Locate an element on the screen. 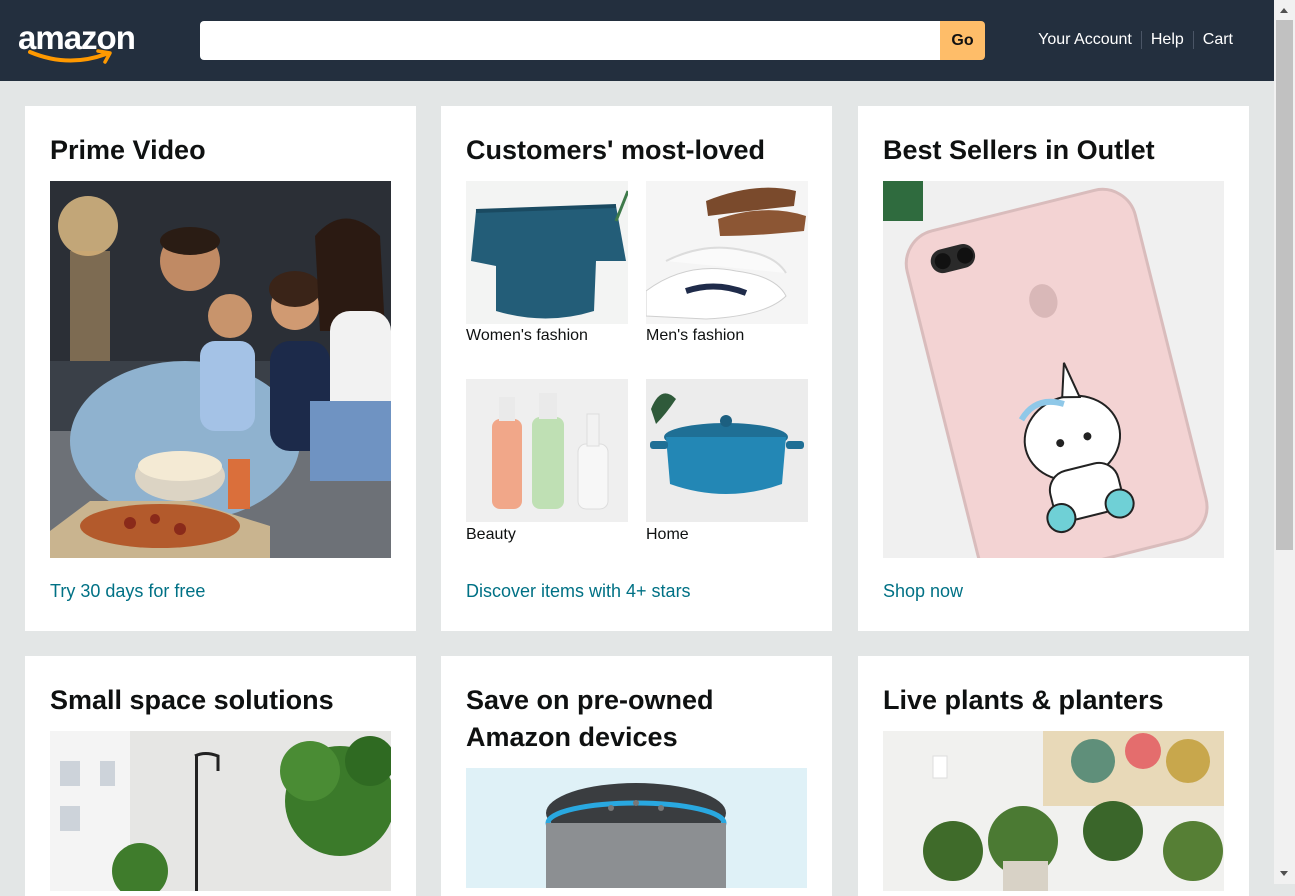 Image resolution: width=1295 pixels, height=896 pixels. top-header: amazon Go Your Account Help Cart is located at coordinates (637, 40).